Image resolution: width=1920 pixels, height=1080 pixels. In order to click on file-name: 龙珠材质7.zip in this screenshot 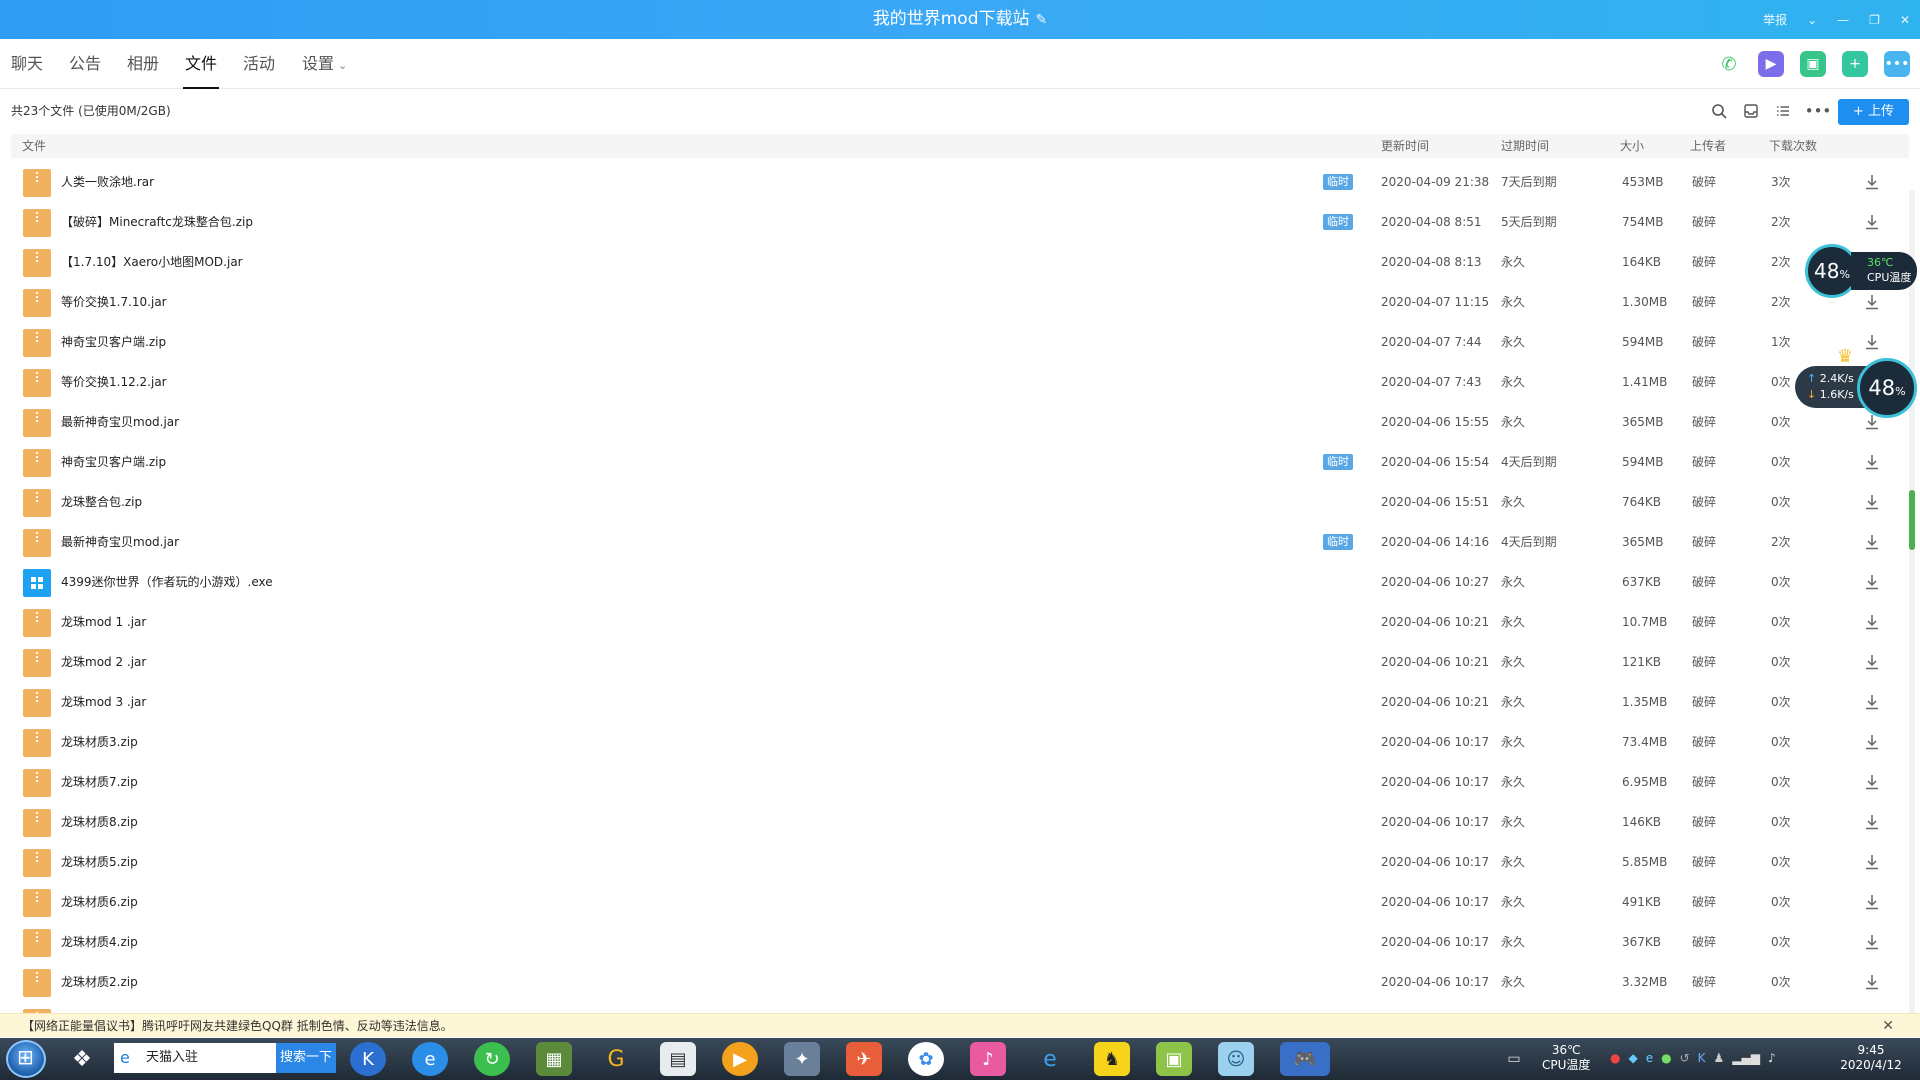, I will do `click(99, 782)`.